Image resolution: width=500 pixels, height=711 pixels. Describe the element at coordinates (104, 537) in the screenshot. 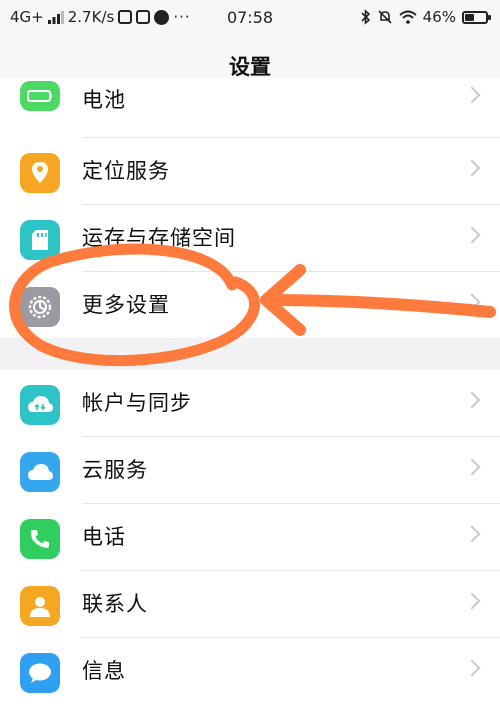

I see `settings-item-label: 电话` at that location.